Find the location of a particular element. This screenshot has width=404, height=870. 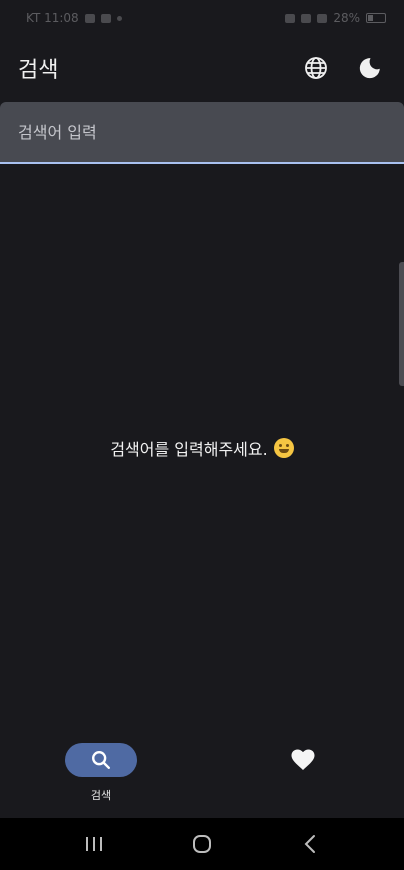

signal-icon is located at coordinates (322, 18).